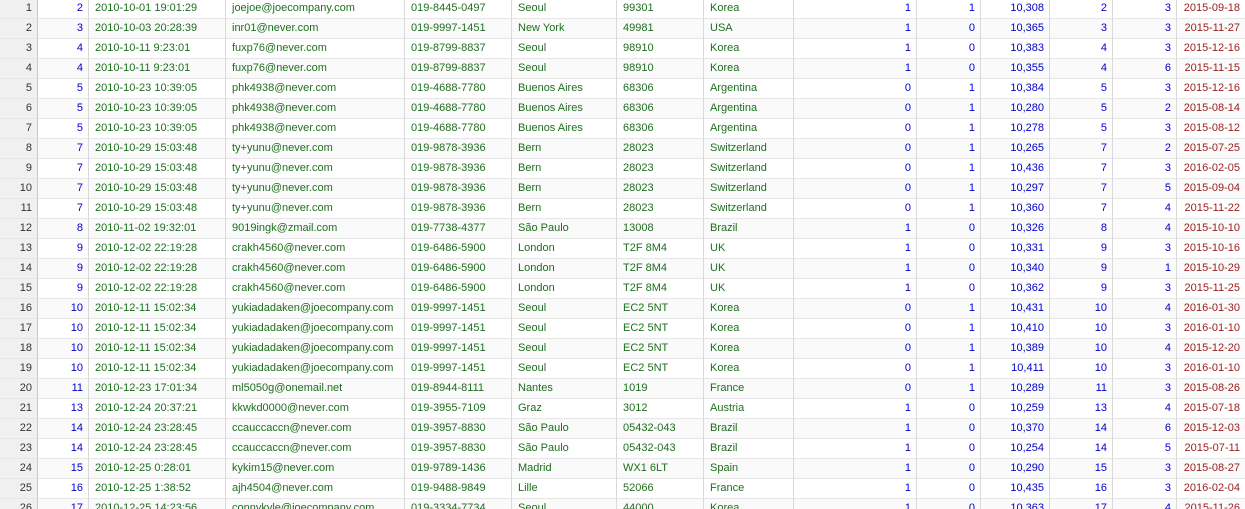  I want to click on cell-qty-a: 14, so click(1081, 449).